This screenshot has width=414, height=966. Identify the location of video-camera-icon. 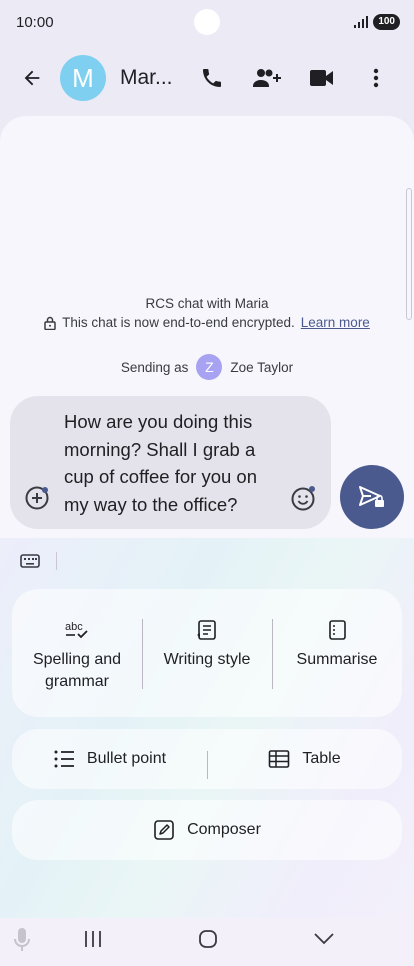
(321, 78).